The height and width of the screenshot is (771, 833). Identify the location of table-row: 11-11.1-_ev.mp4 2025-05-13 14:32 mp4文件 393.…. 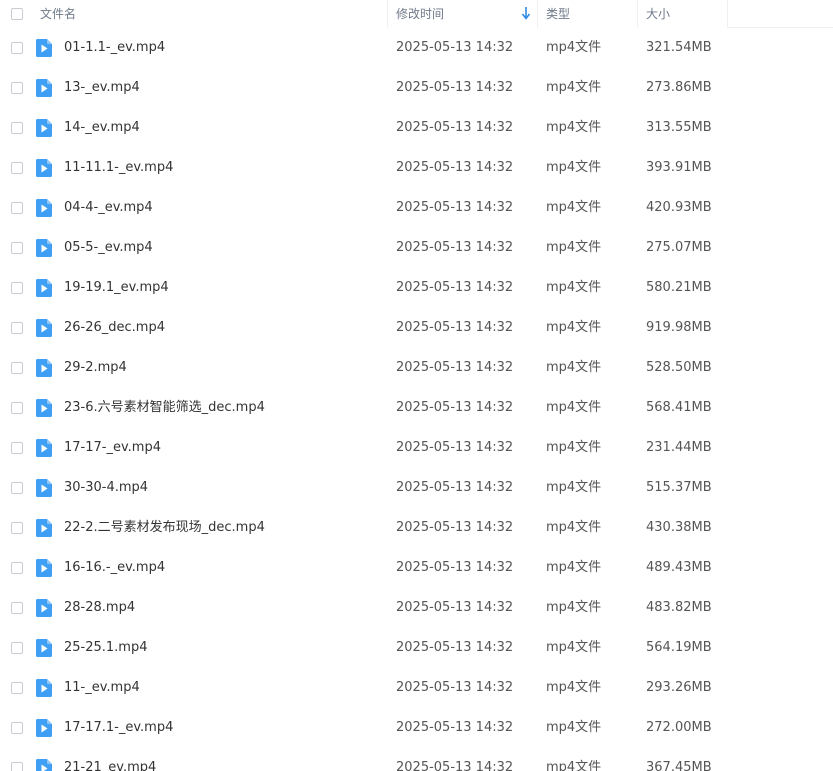
(416, 168).